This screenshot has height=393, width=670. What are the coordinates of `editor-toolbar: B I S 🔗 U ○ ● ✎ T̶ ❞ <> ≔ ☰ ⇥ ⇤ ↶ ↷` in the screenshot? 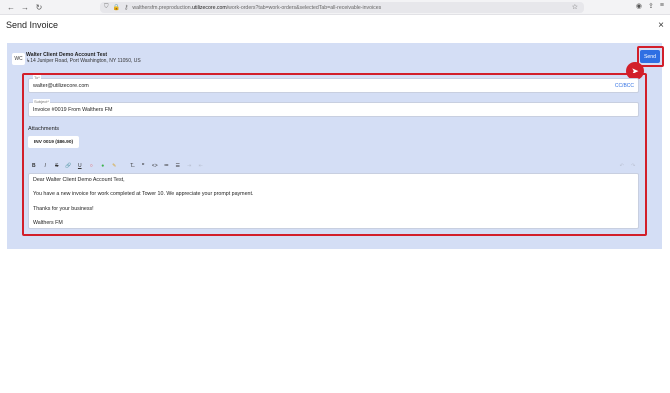 It's located at (333, 166).